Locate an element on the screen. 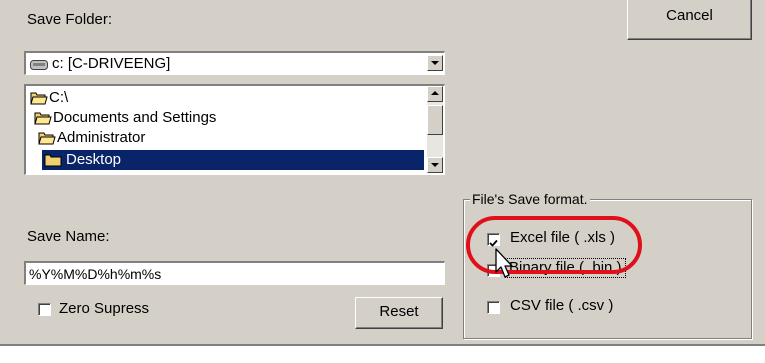 Image resolution: width=765 pixels, height=363 pixels. mouse-cursor-icon is located at coordinates (504, 263).